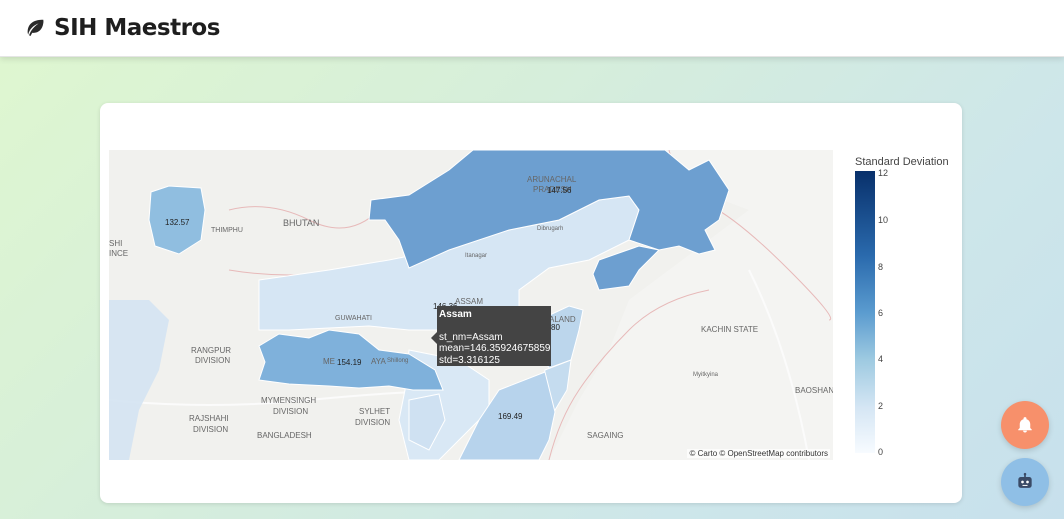  What do you see at coordinates (881, 267) in the screenshot?
I see `colorbar-tick: 8` at bounding box center [881, 267].